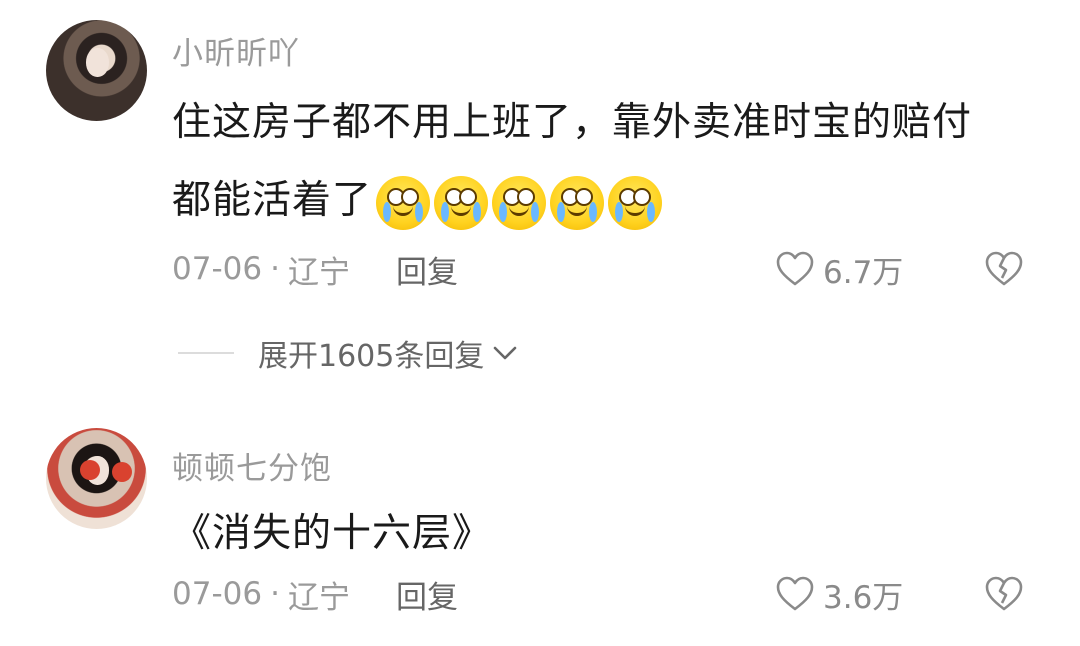 Image resolution: width=1080 pixels, height=646 pixels. I want to click on chevron-down-icon, so click(505, 353).